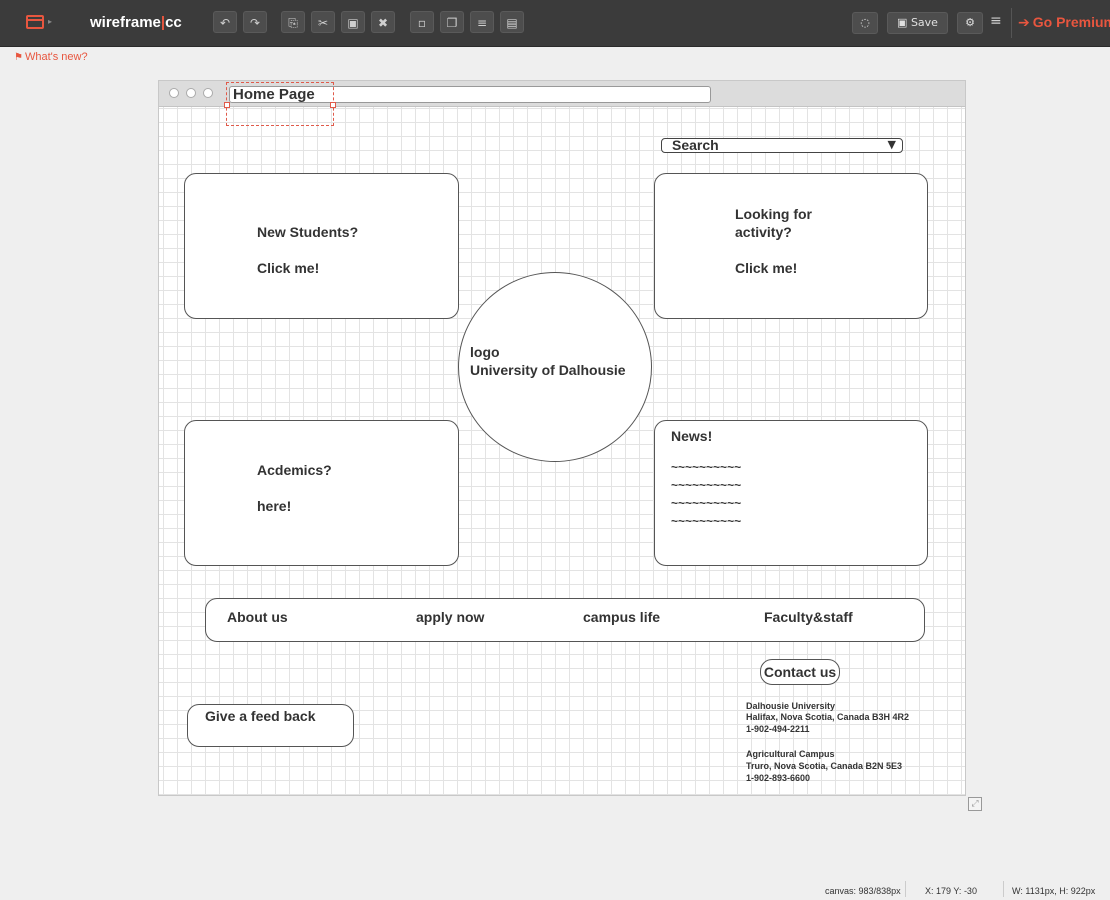  What do you see at coordinates (924, 22) in the screenshot?
I see `save-label: Save` at bounding box center [924, 22].